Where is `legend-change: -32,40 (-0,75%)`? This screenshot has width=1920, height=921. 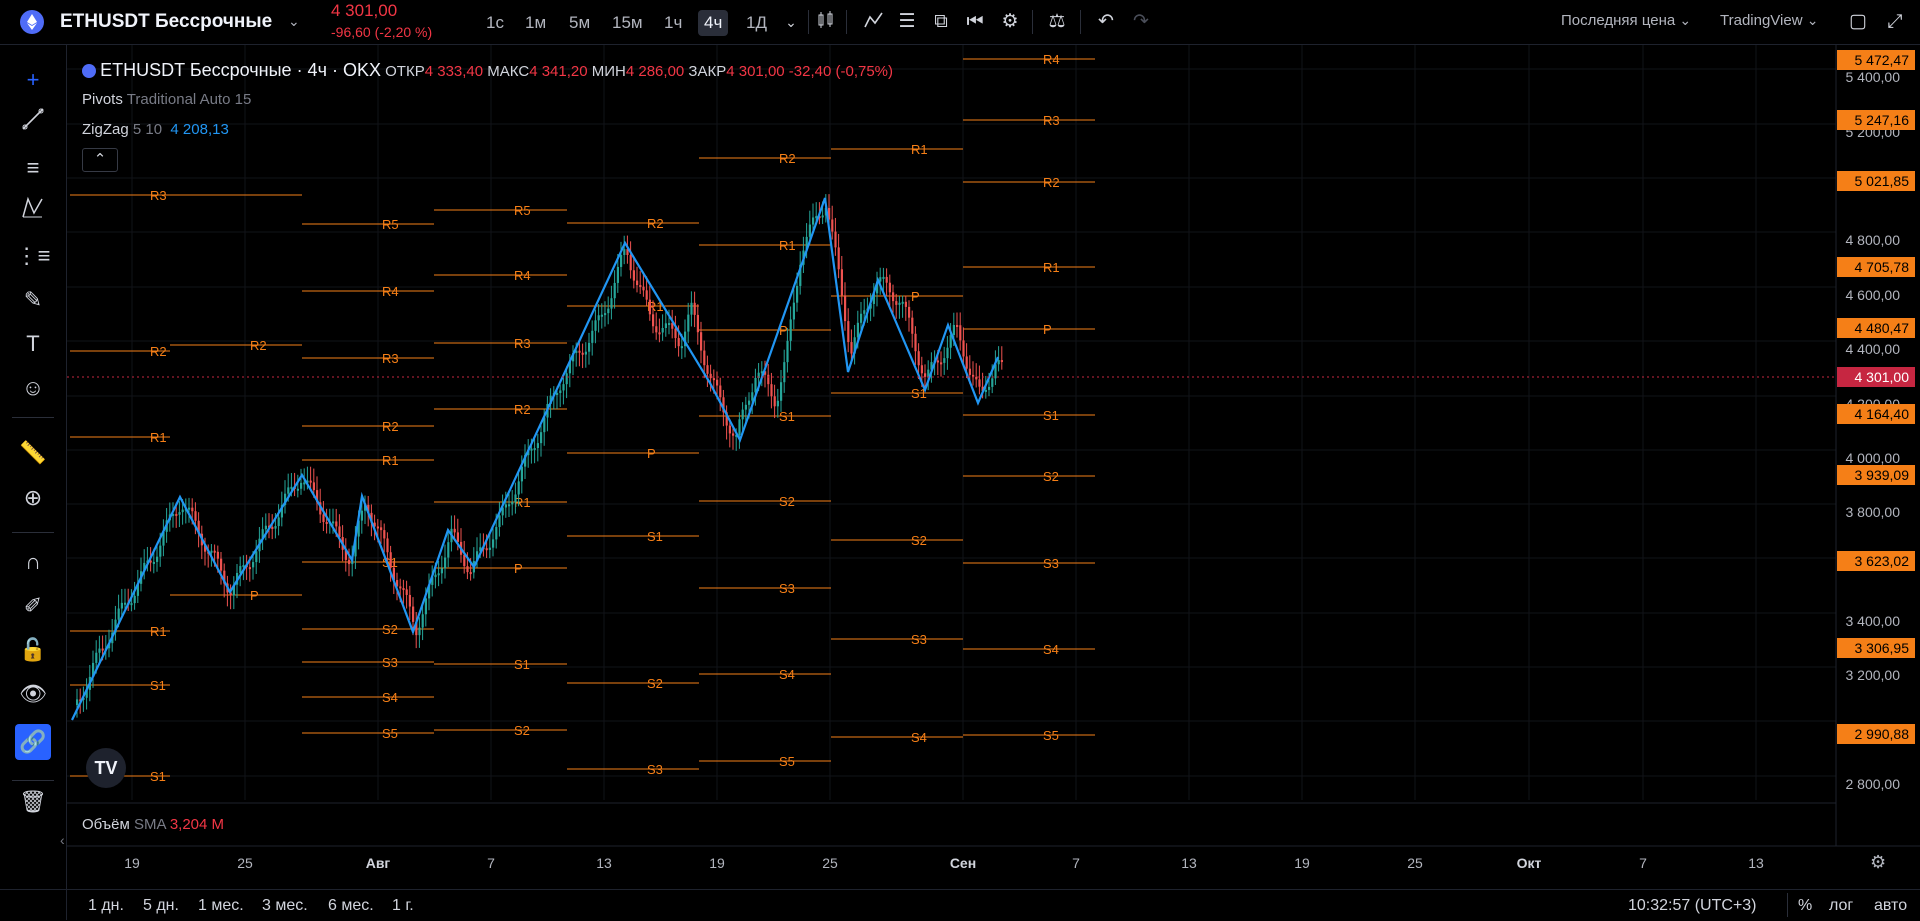
legend-change: -32,40 (-0,75%) is located at coordinates (841, 71).